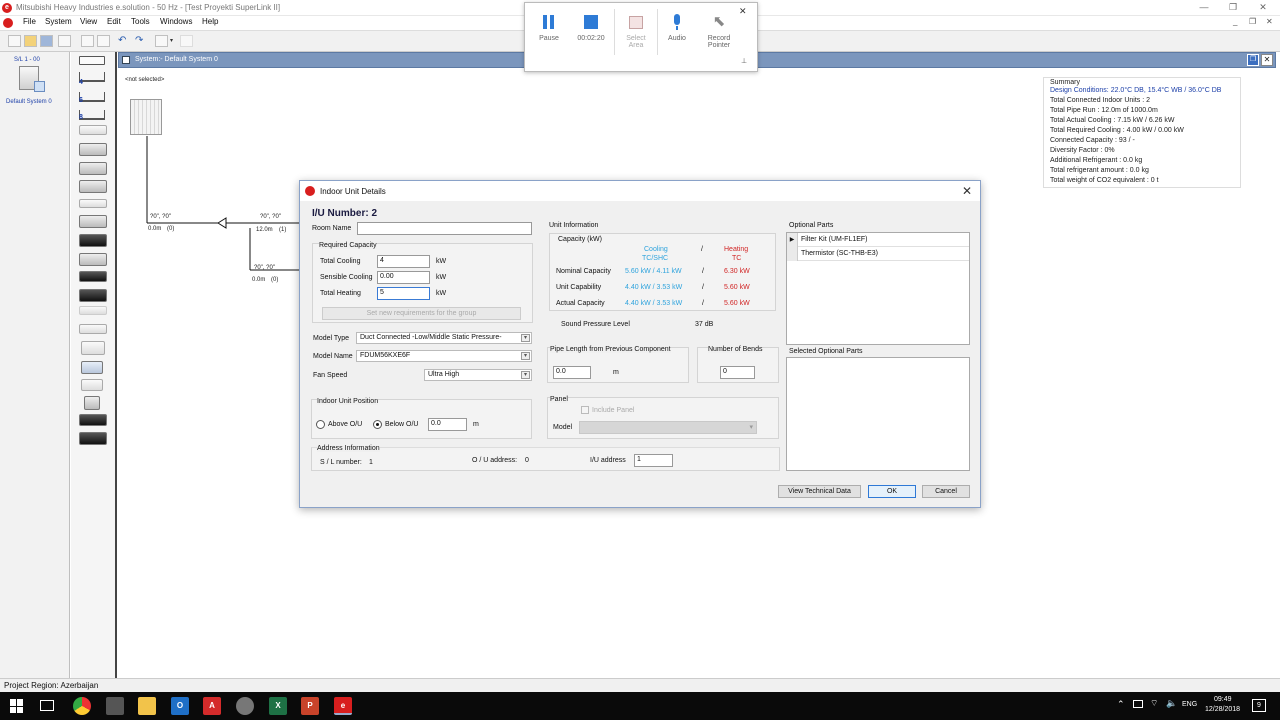  I want to click on duct-middle-static-icon, so click(93, 276).